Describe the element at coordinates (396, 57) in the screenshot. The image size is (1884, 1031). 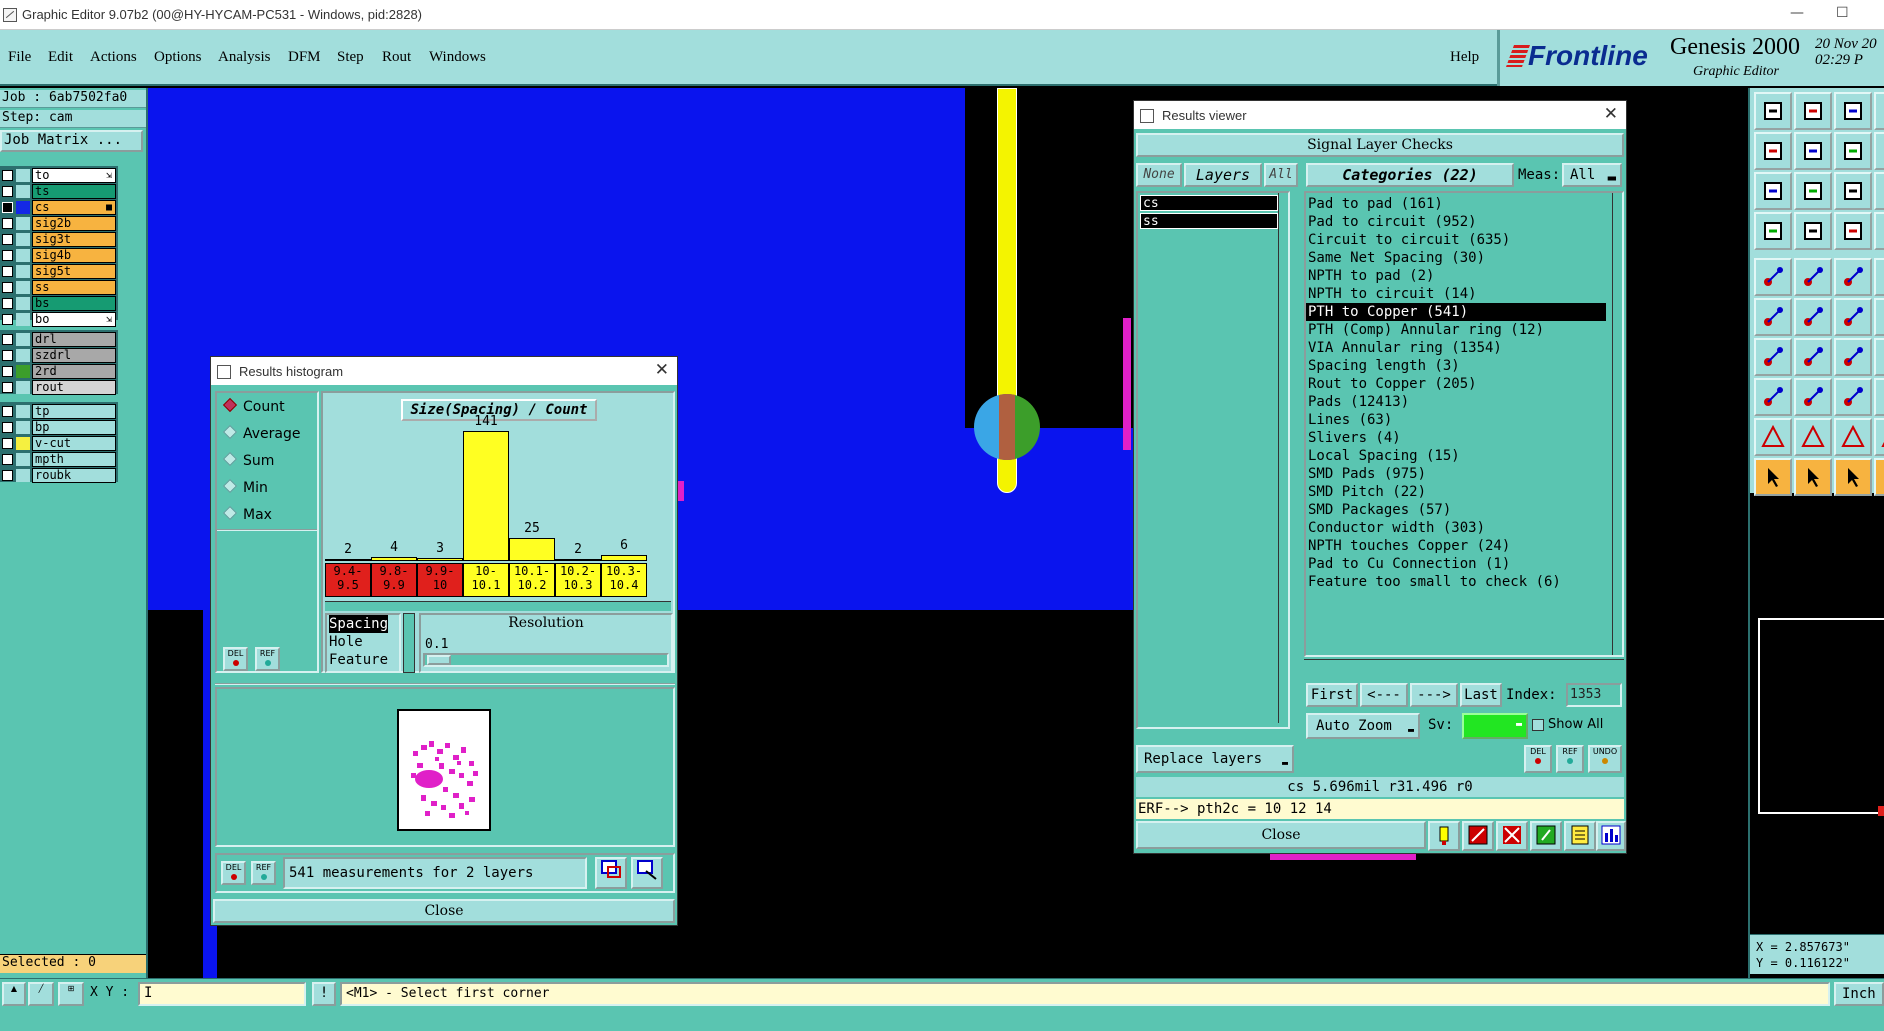
I see `menu-rout: Rout` at that location.